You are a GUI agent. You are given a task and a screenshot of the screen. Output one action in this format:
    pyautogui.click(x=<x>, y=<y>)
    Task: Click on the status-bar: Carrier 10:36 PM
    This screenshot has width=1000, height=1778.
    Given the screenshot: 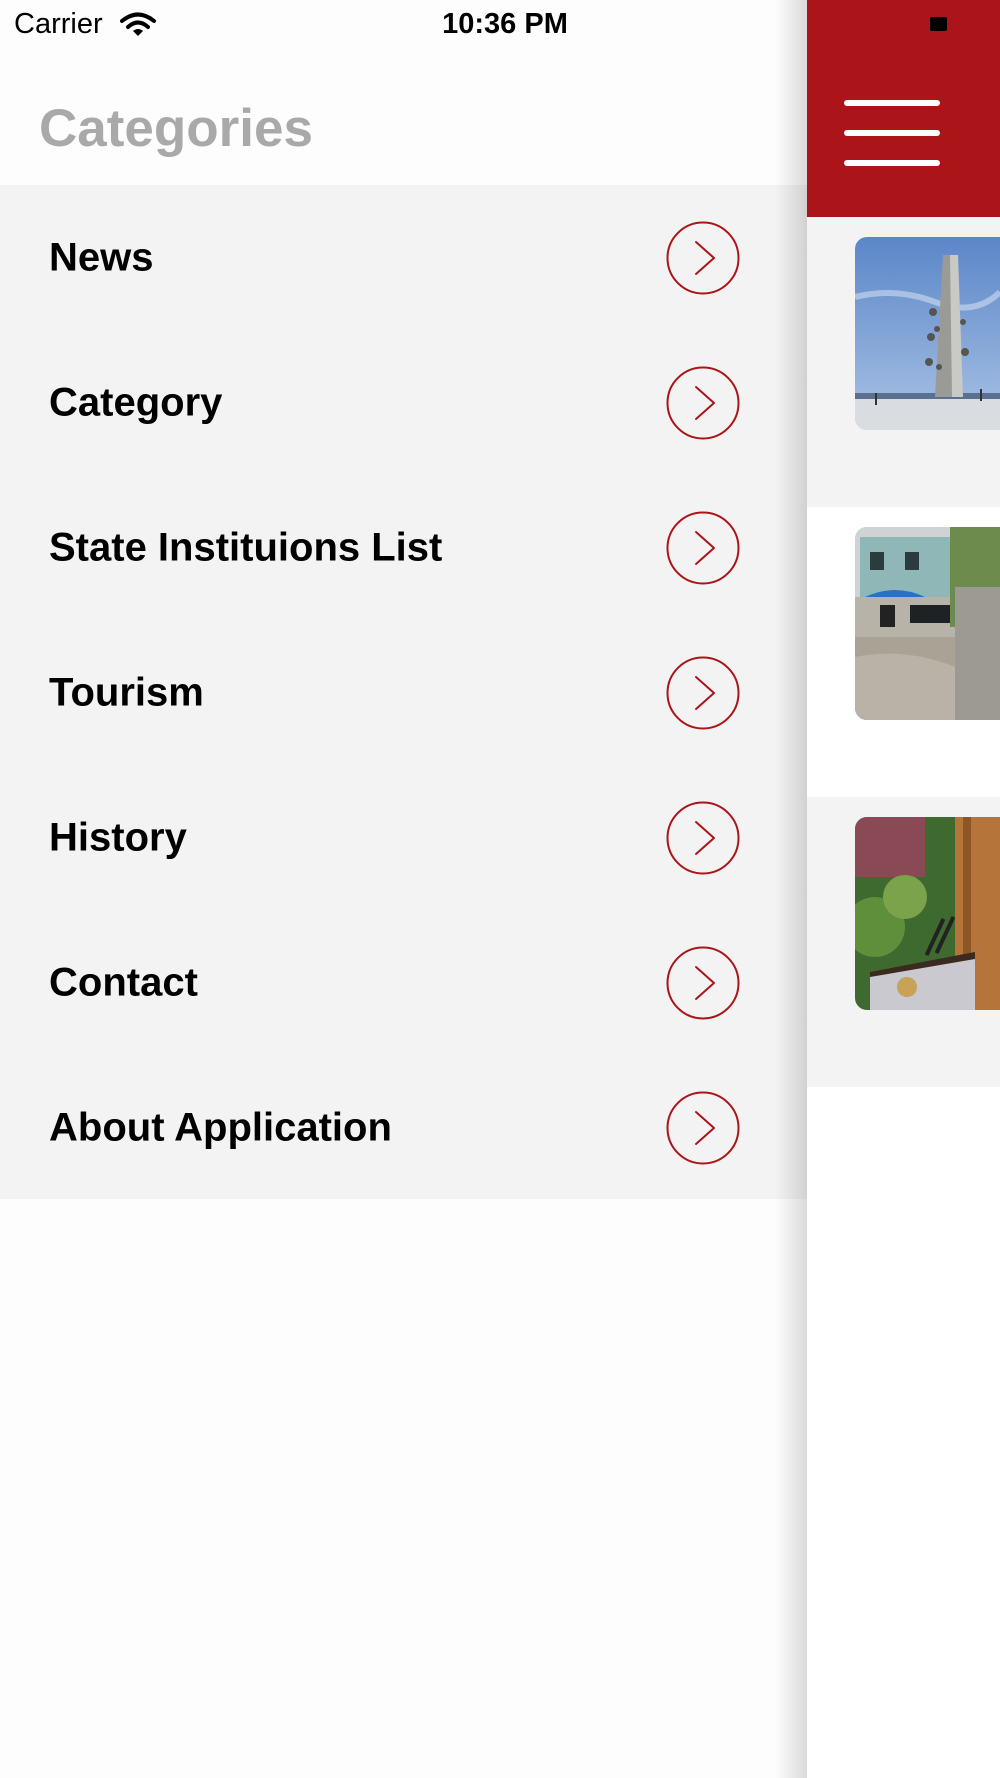 What is the action you would take?
    pyautogui.click(x=500, y=25)
    